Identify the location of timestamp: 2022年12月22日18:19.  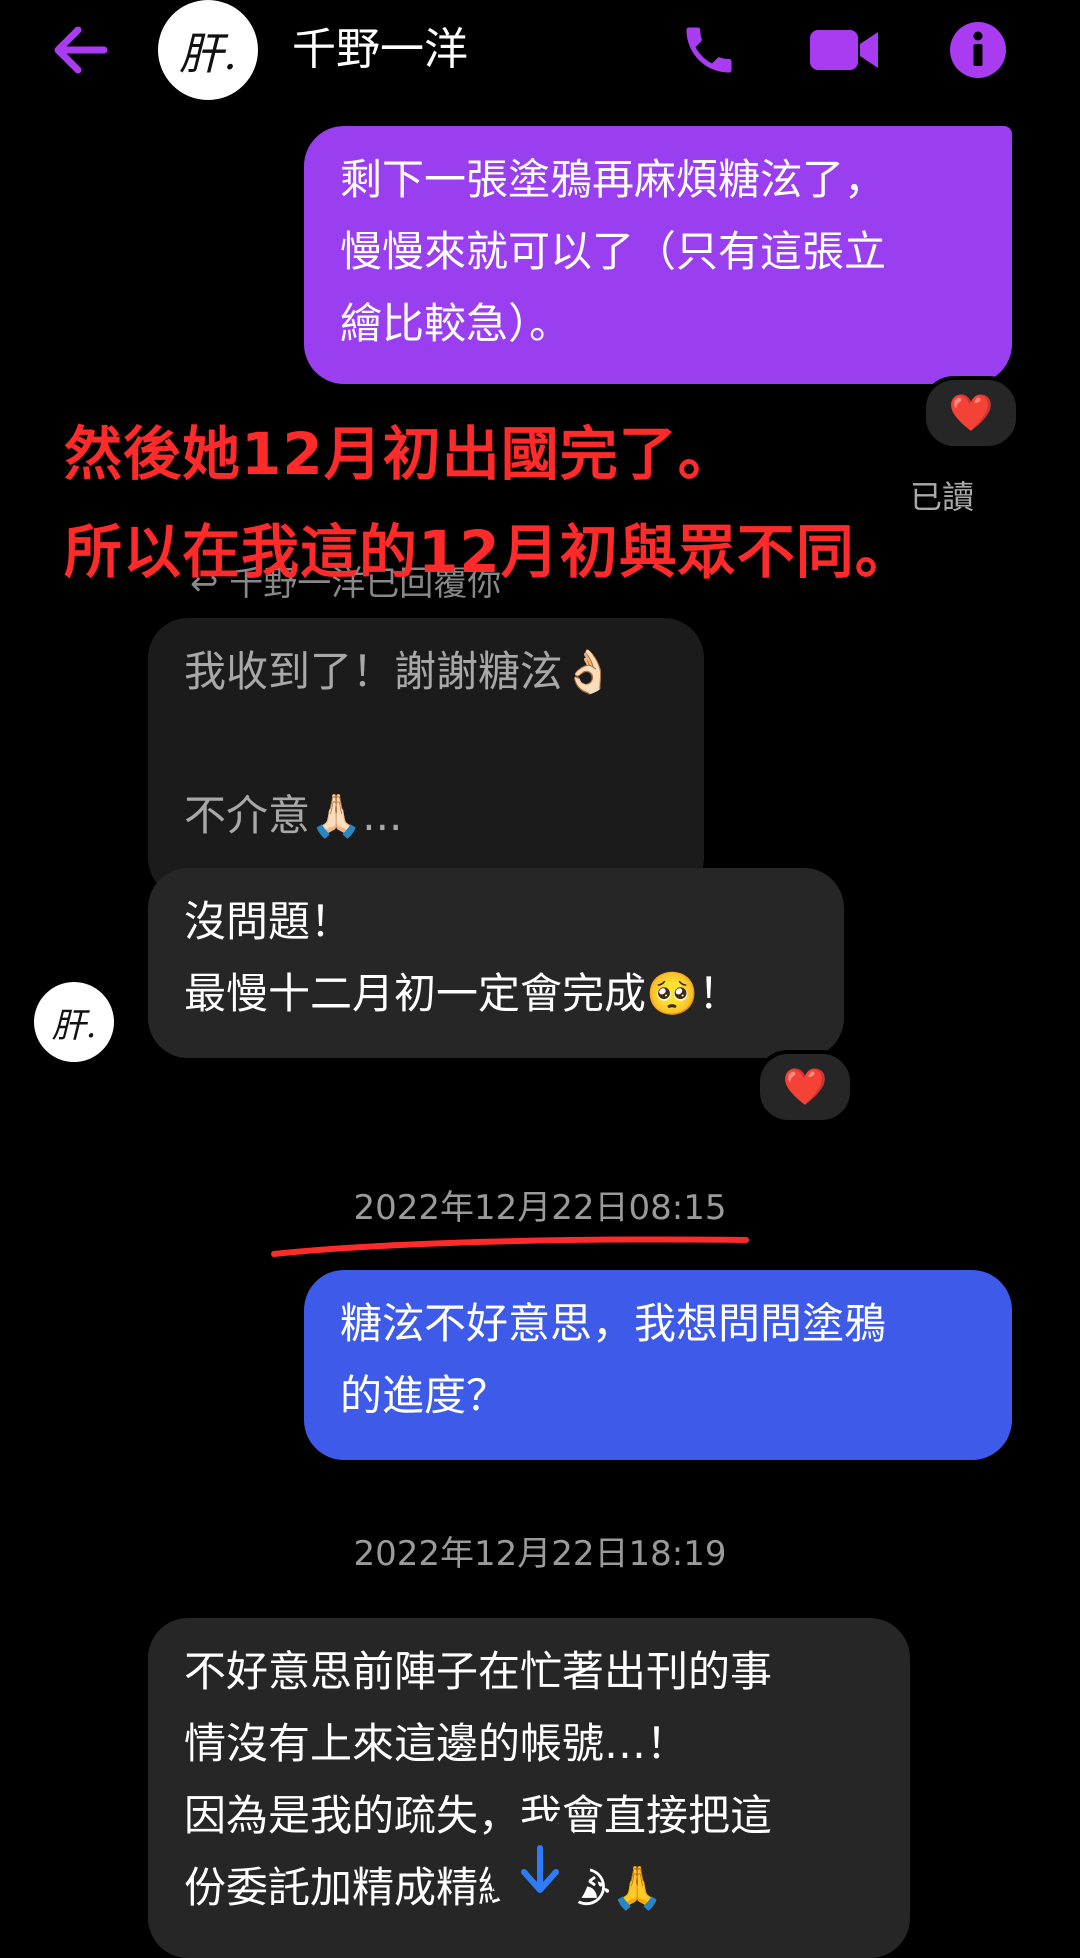
(540, 1554).